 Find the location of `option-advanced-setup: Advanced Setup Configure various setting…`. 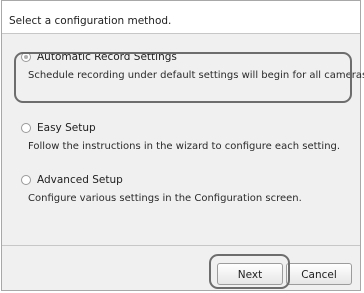

option-advanced-setup: Advanced Setup Configure various setting… is located at coordinates (184, 188).